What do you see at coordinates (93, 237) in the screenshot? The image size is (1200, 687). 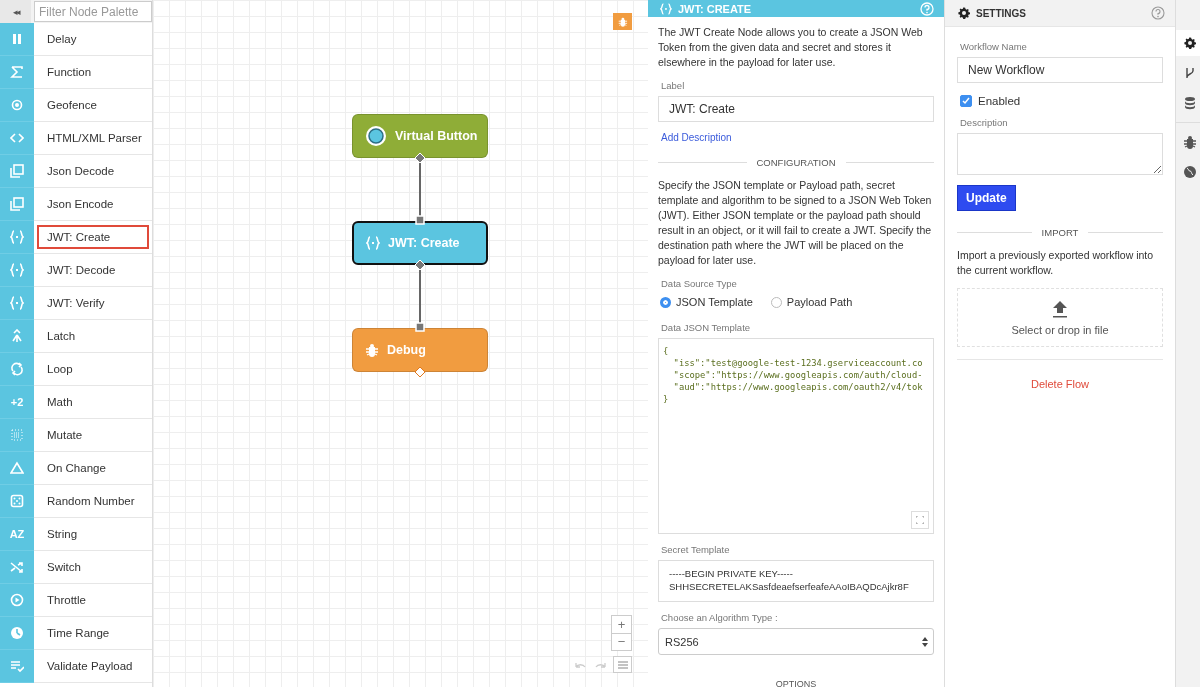 I see `palette-item: JWT: Create` at bounding box center [93, 237].